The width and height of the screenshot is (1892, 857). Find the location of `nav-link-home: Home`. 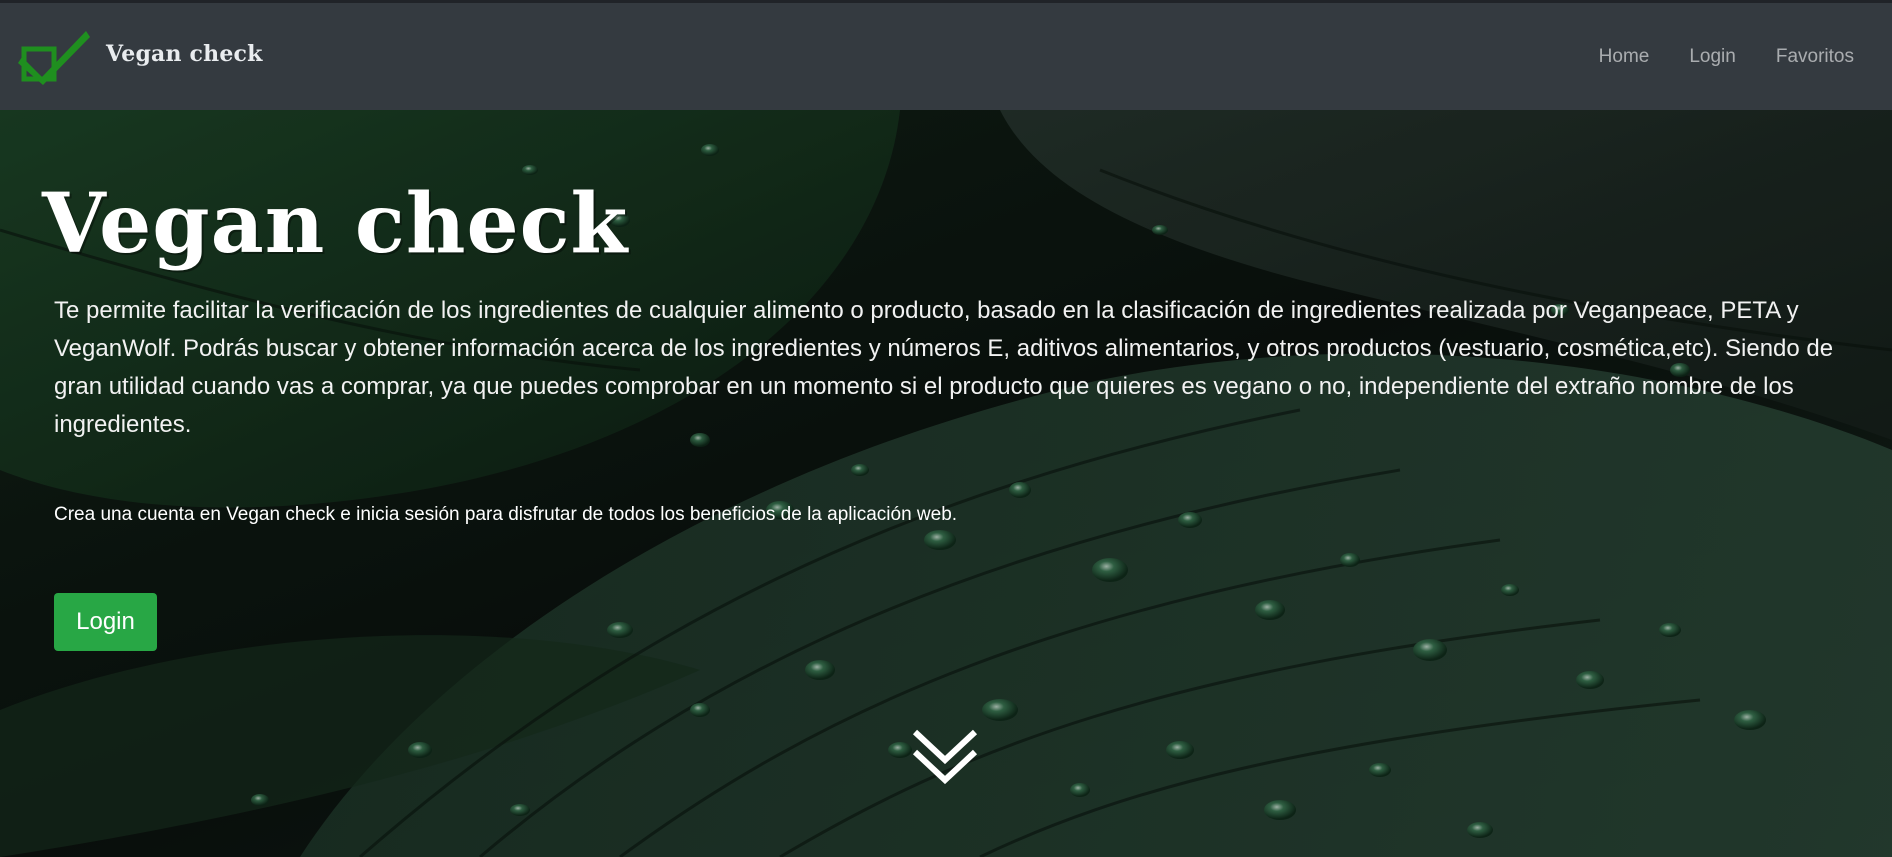

nav-link-home: Home is located at coordinates (1624, 57).